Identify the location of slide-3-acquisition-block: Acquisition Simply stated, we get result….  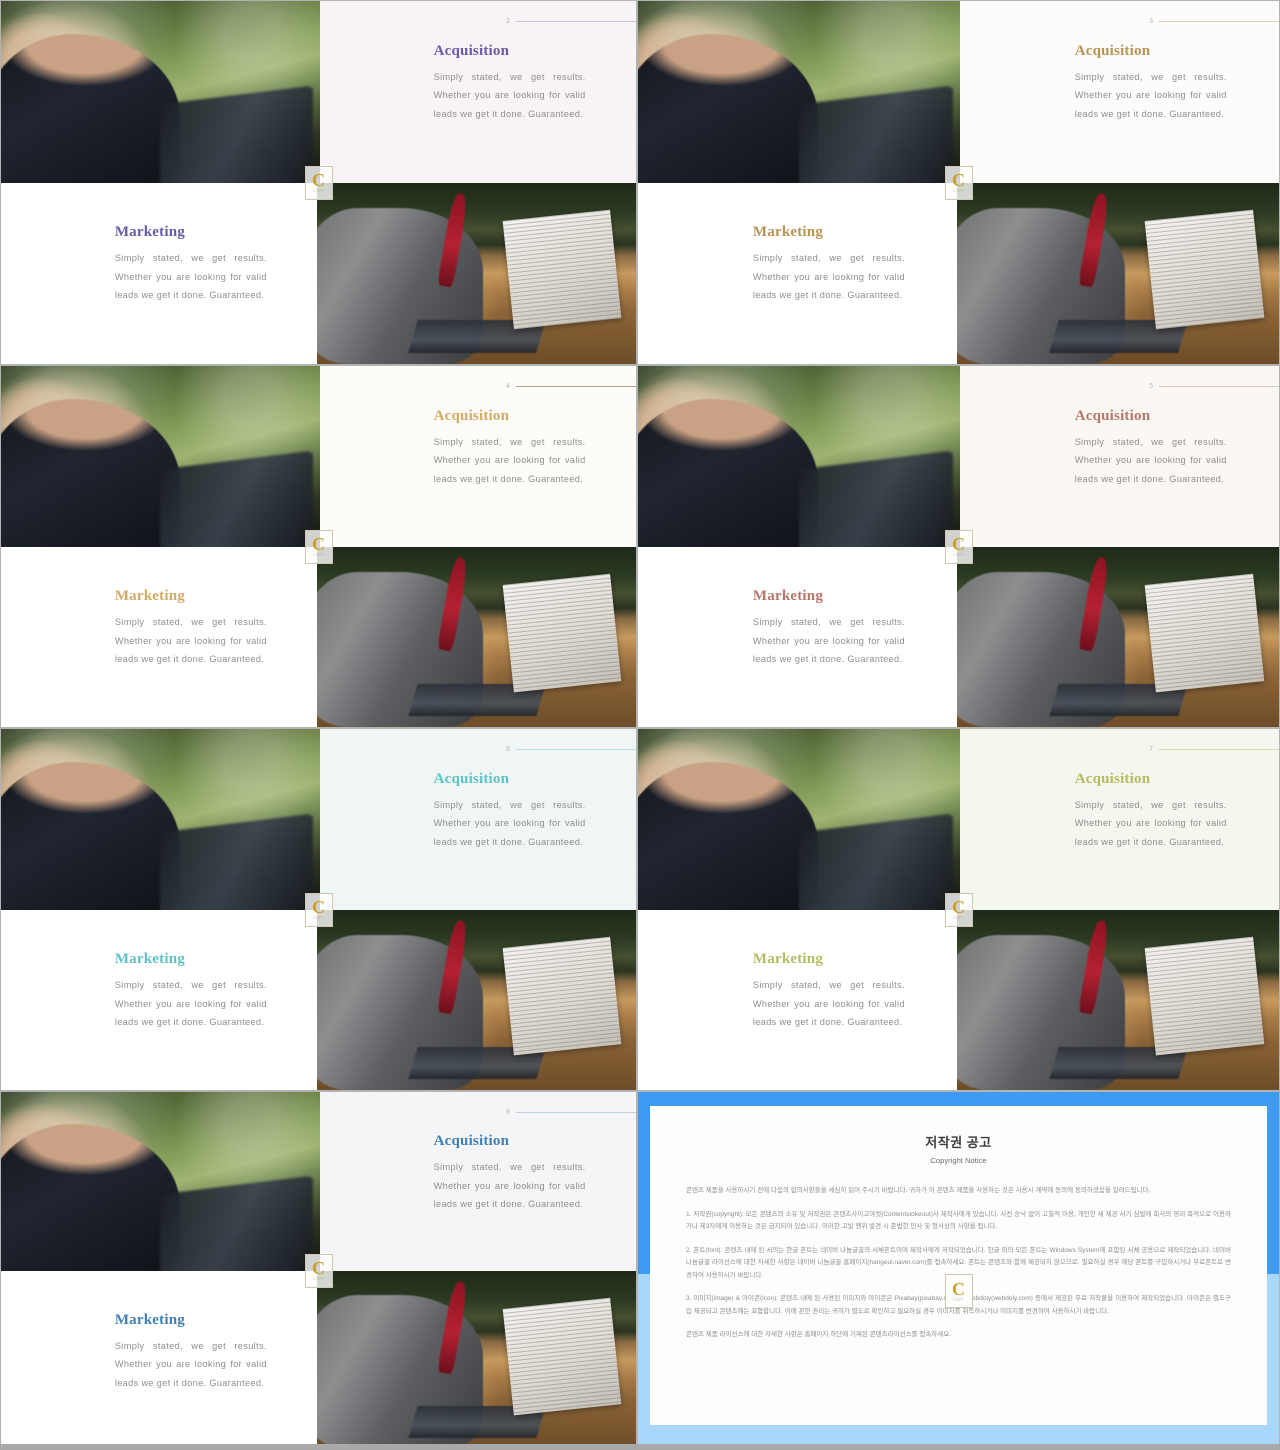
(1151, 83).